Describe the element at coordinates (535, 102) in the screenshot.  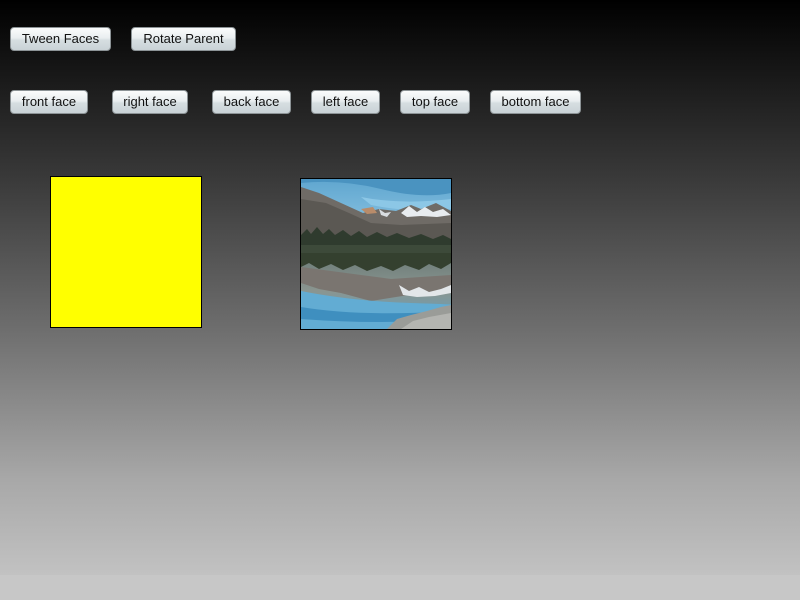
I see `bottom-face-button: bottom face` at that location.